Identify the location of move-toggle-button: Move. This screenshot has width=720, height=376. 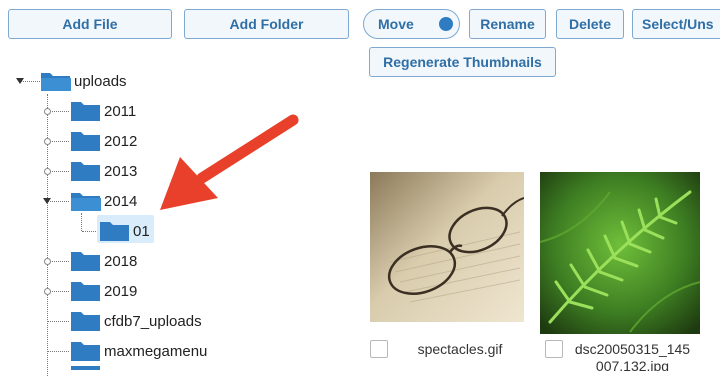
(411, 24).